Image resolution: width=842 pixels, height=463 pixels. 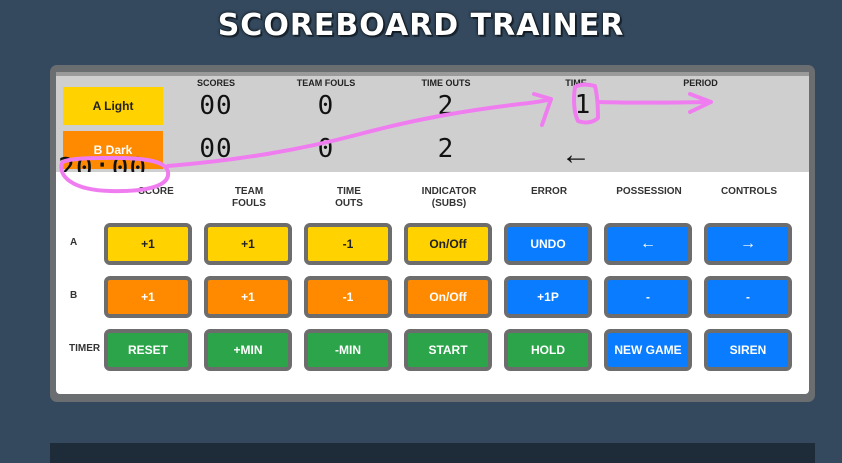 What do you see at coordinates (113, 106) in the screenshot?
I see `team-a-label: A Light` at bounding box center [113, 106].